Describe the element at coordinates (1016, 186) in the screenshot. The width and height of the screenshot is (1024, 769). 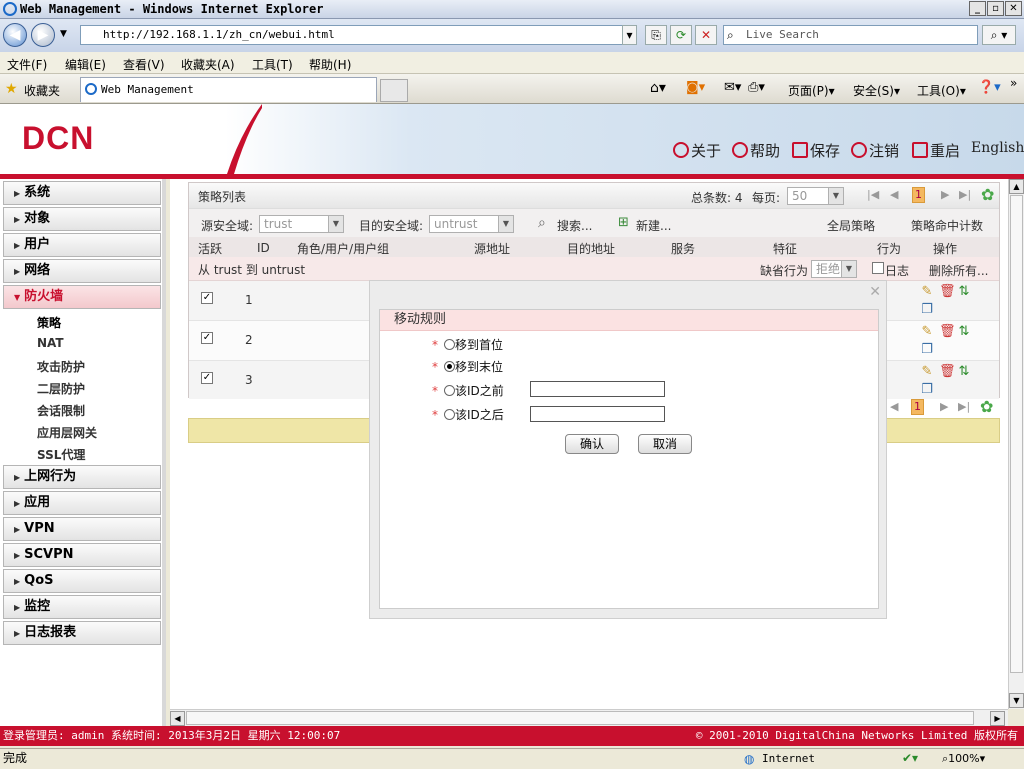
I see `scroll-up-icon: ▲` at that location.